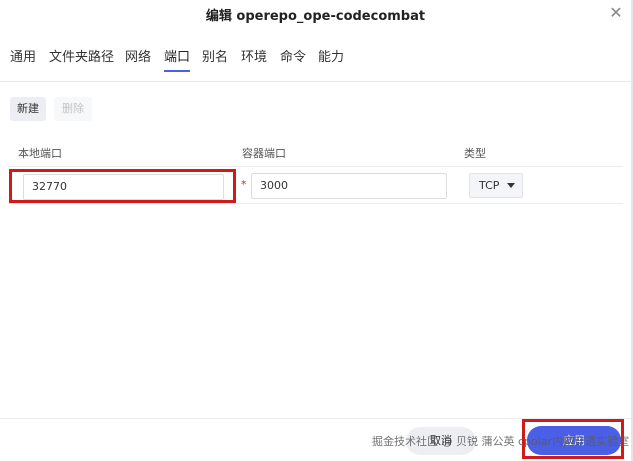 The width and height of the screenshot is (633, 461). What do you see at coordinates (501, 441) in the screenshot?
I see `watermark-text: 掘金技术社区 @ 贝锐 蒲公英 cpolar内网穿透实验室` at bounding box center [501, 441].